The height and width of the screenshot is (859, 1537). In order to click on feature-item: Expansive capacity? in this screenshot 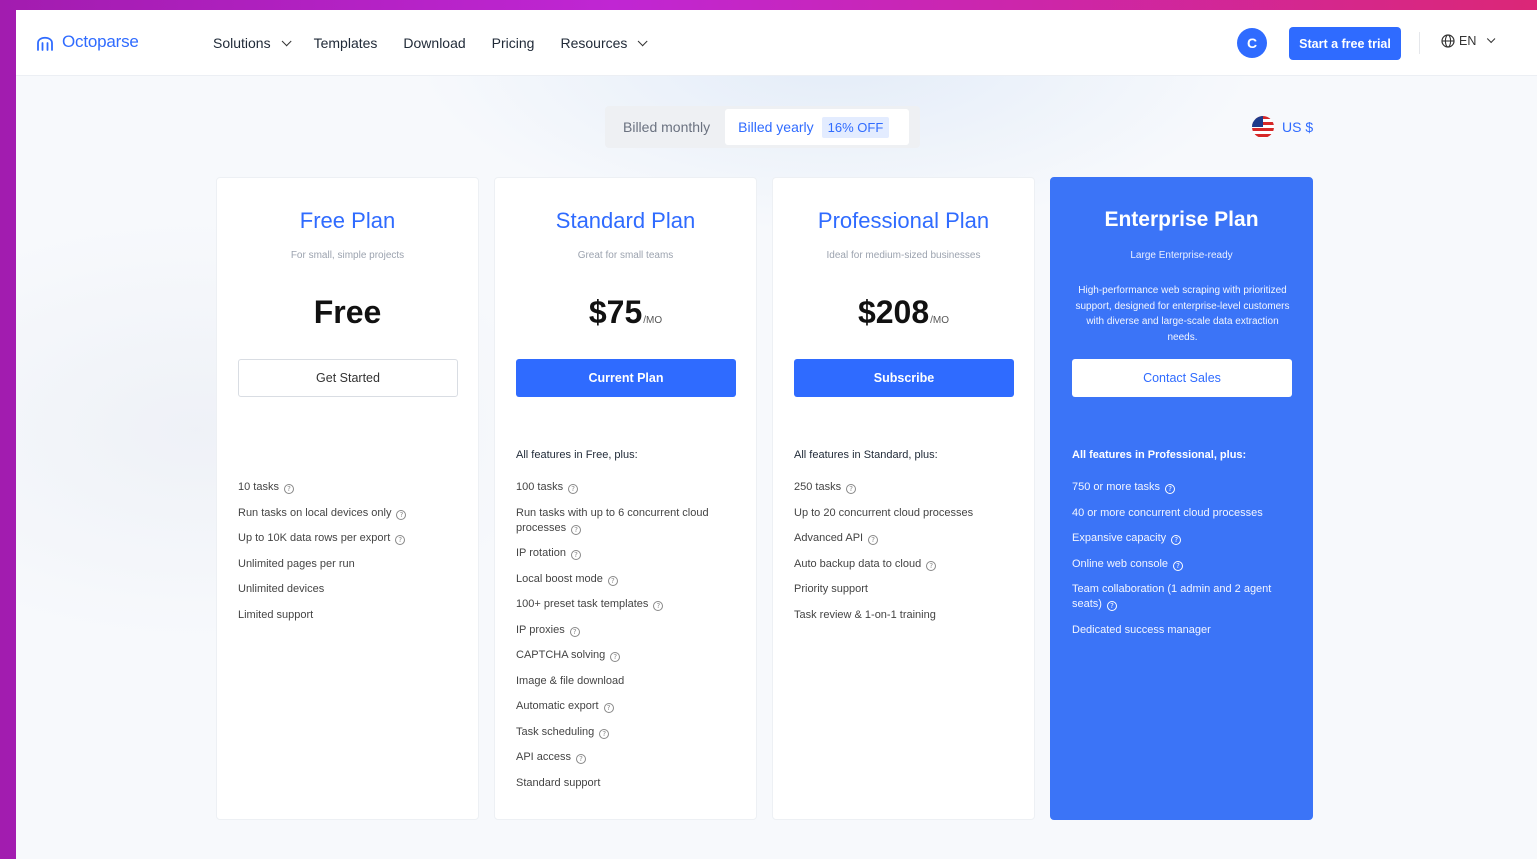, I will do `click(1184, 538)`.